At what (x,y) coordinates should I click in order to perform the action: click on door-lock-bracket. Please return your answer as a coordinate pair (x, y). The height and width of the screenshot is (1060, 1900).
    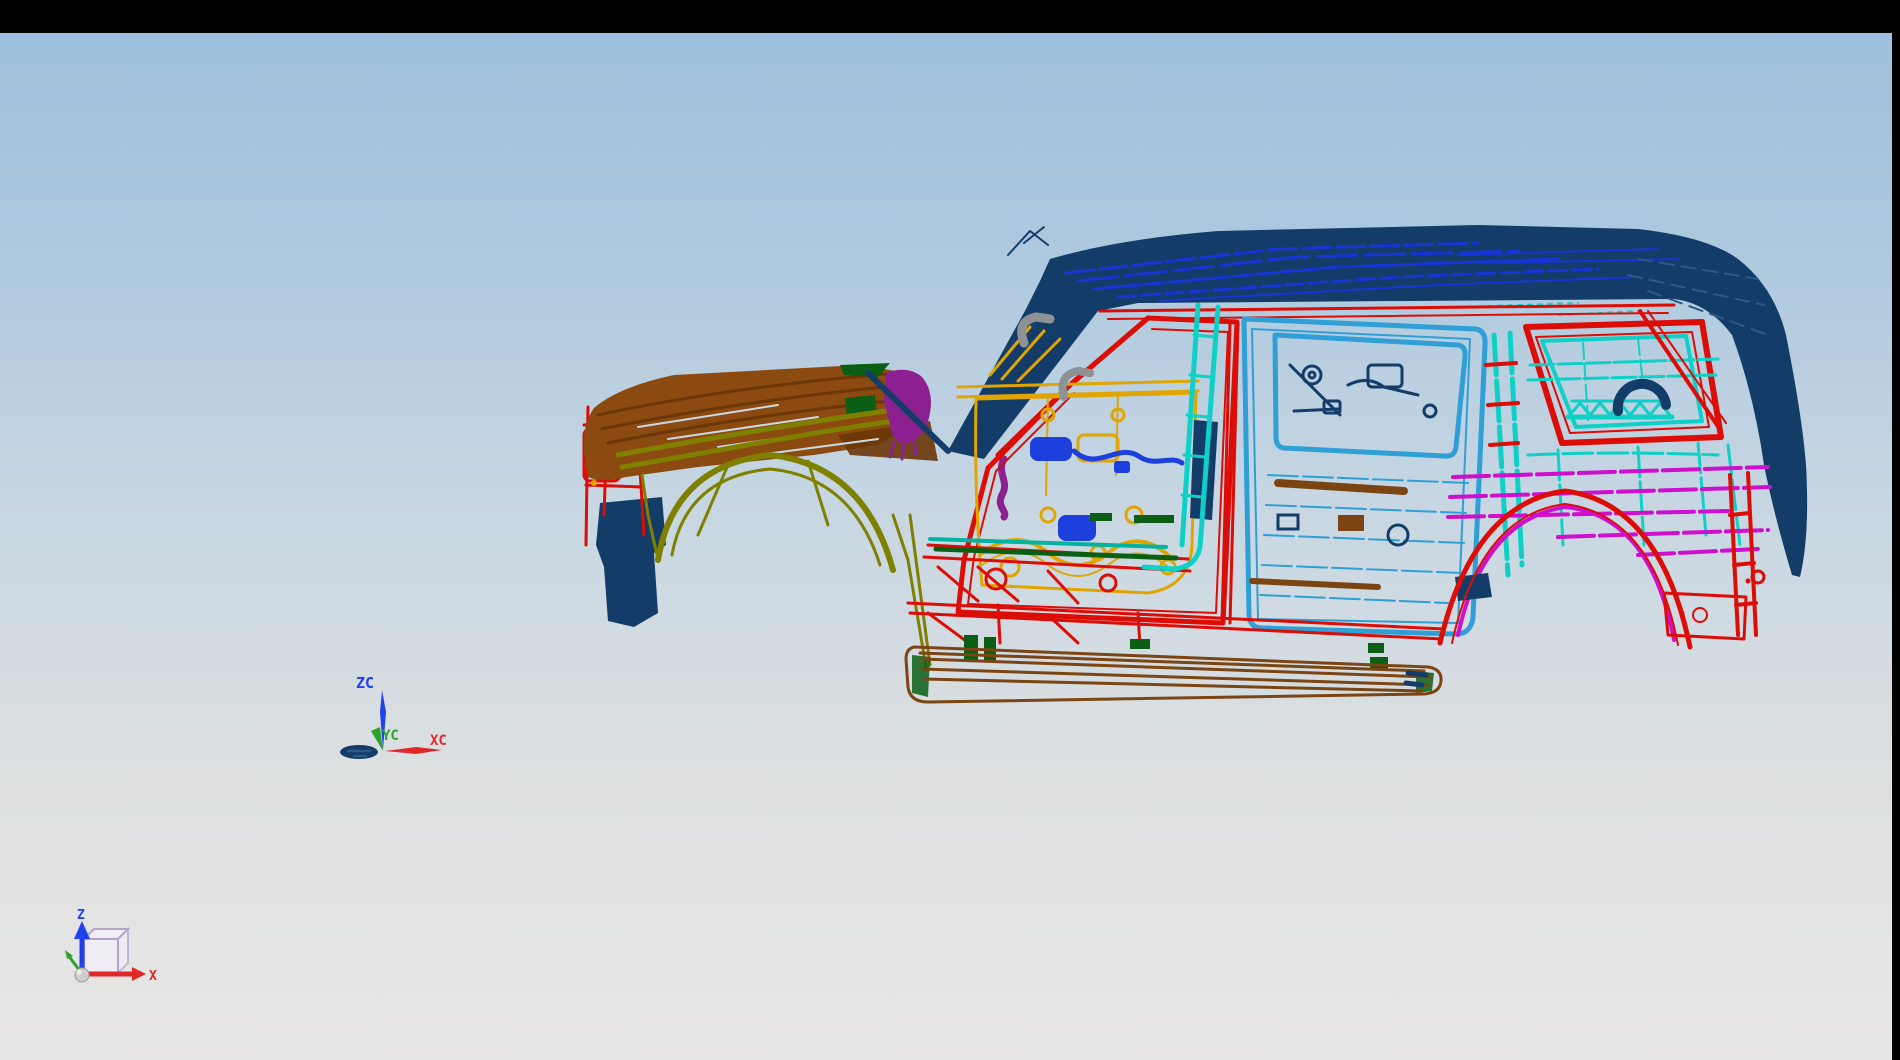
    Looking at the image, I should click on (1288, 522).